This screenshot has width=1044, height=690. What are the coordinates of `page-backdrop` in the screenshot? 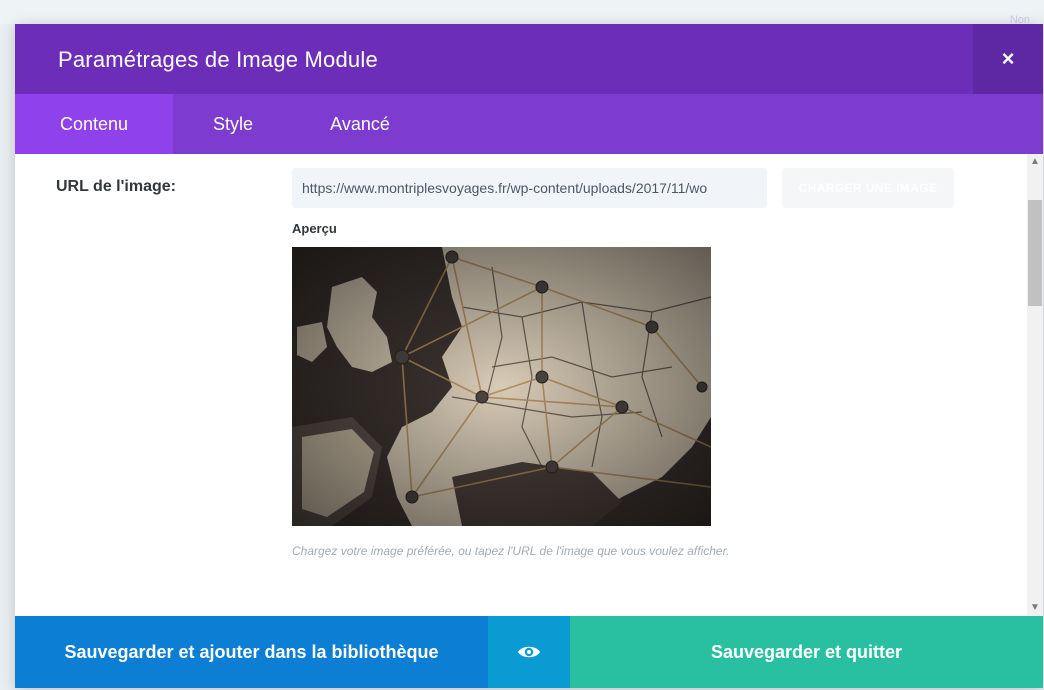 It's located at (522, 12).